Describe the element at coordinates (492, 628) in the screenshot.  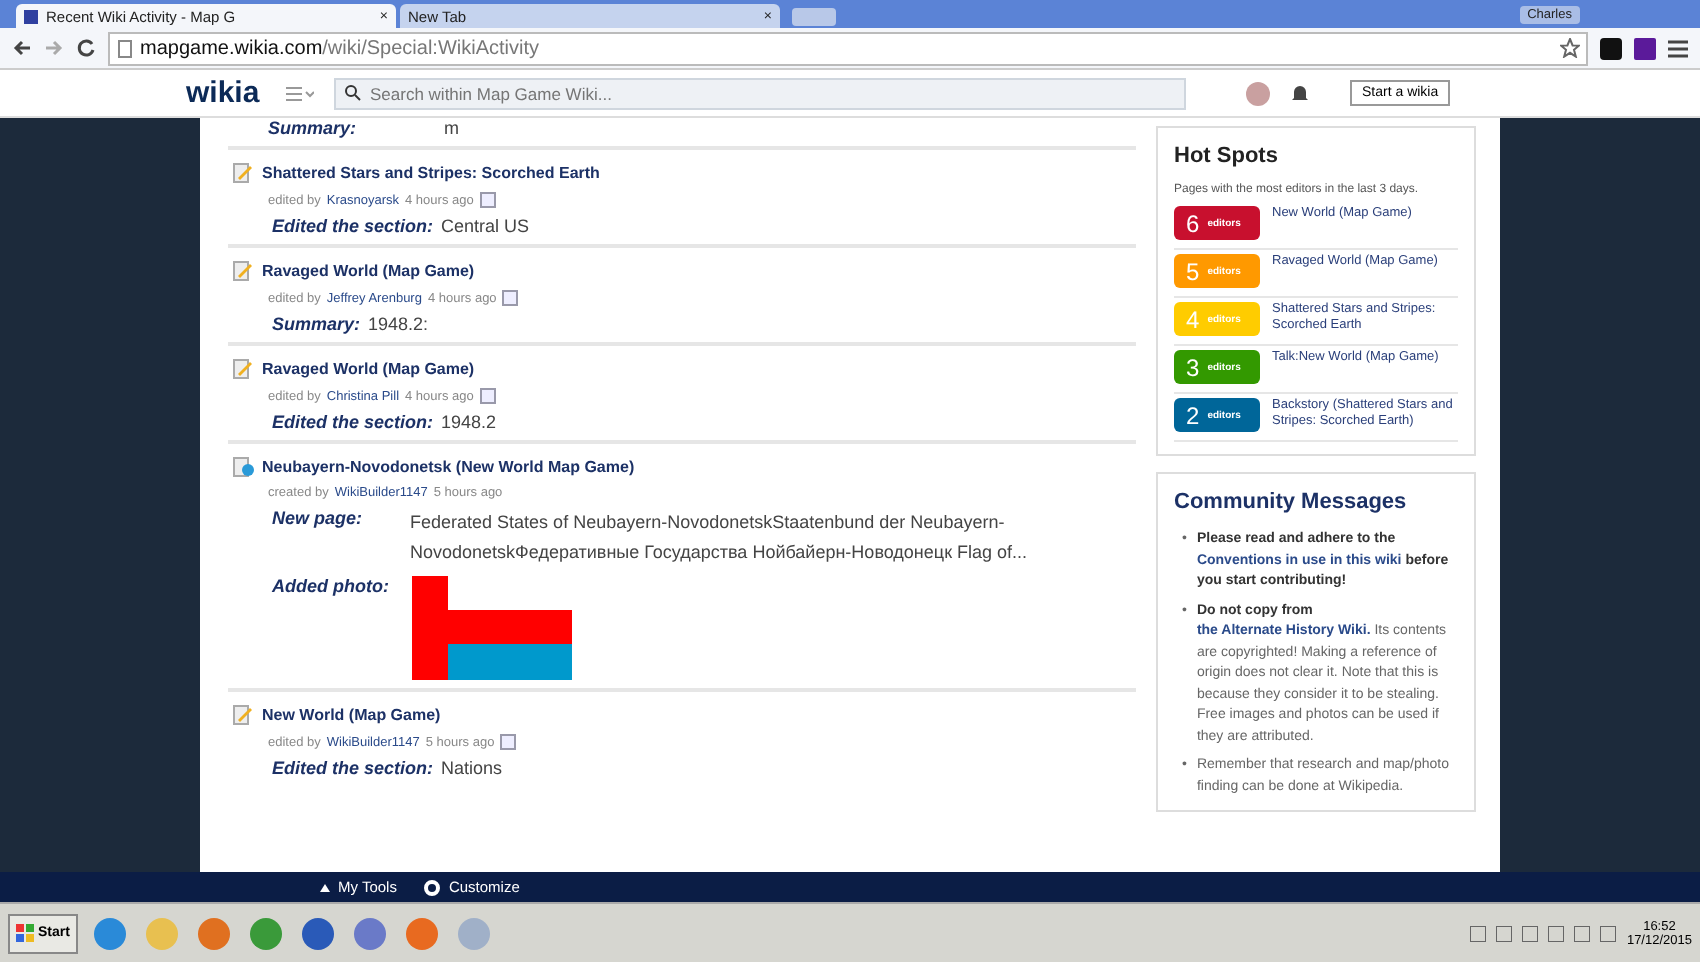
I see `flag-image` at that location.